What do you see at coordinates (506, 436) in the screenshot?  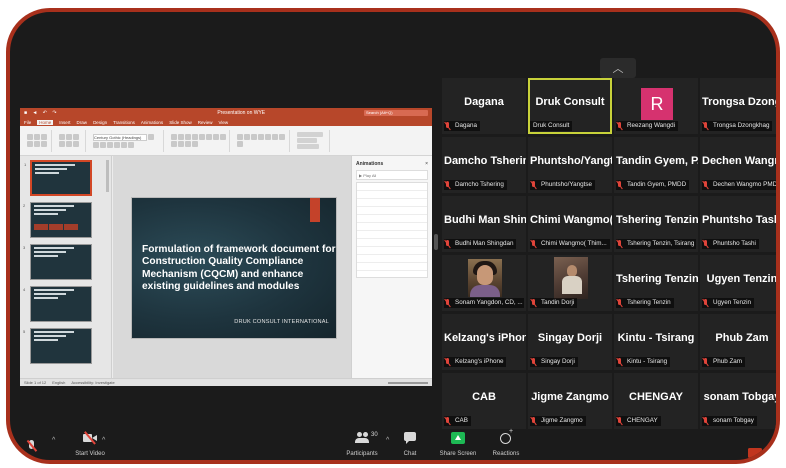 I see `reactions-icon` at bounding box center [506, 436].